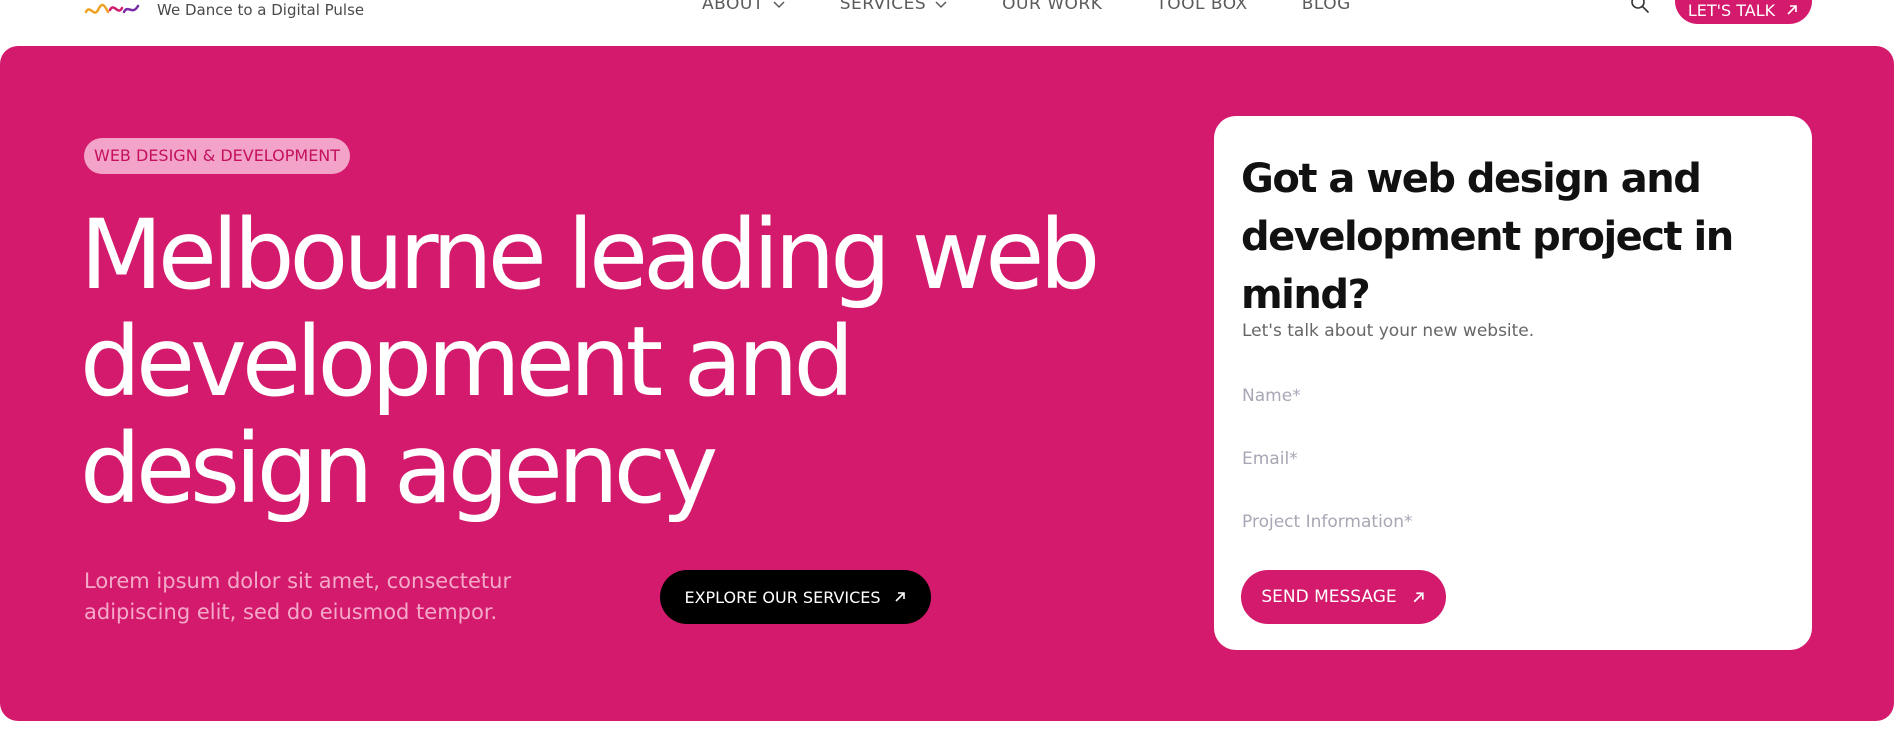 The width and height of the screenshot is (1894, 741). What do you see at coordinates (883, 7) in the screenshot?
I see `nav-item-label: SERVICES` at bounding box center [883, 7].